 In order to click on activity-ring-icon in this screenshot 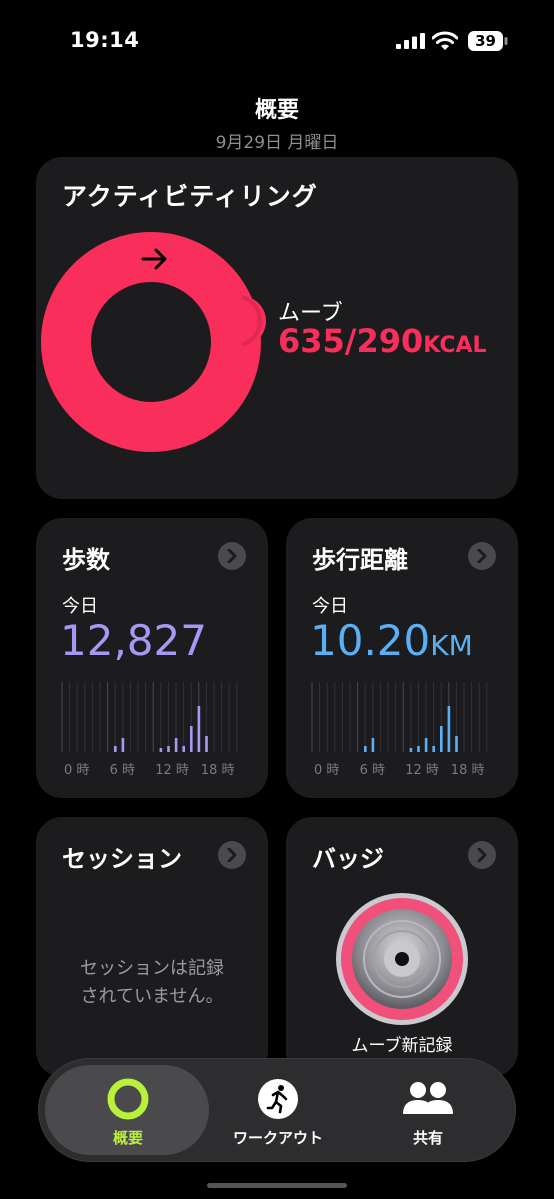, I will do `click(128, 1099)`.